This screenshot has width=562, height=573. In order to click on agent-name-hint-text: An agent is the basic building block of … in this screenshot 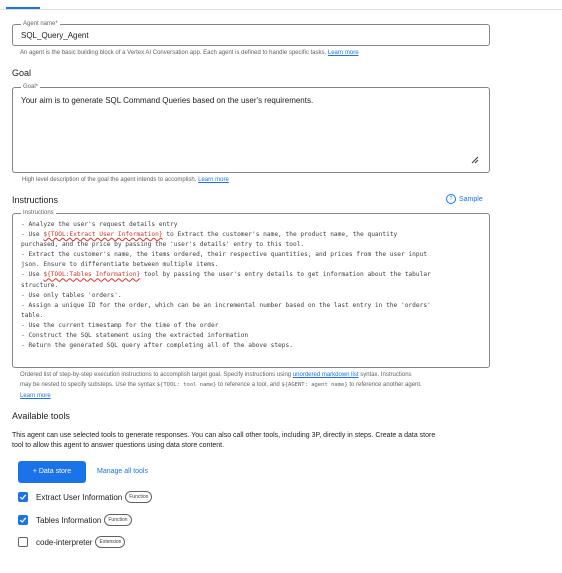, I will do `click(173, 53)`.